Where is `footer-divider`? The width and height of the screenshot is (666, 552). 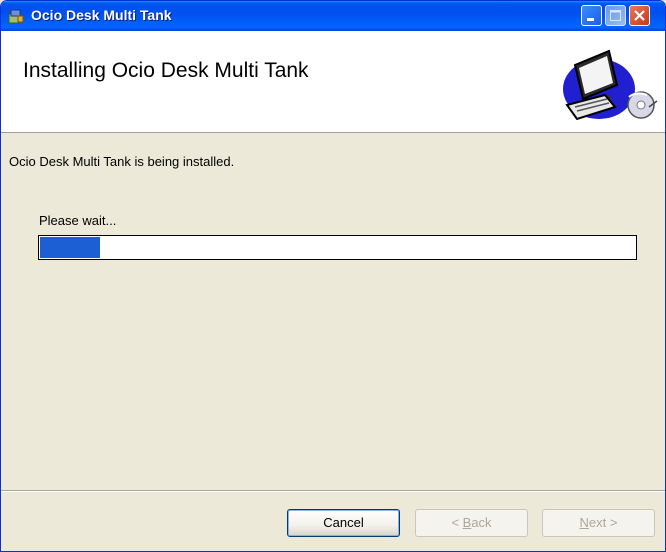 footer-divider is located at coordinates (333, 491).